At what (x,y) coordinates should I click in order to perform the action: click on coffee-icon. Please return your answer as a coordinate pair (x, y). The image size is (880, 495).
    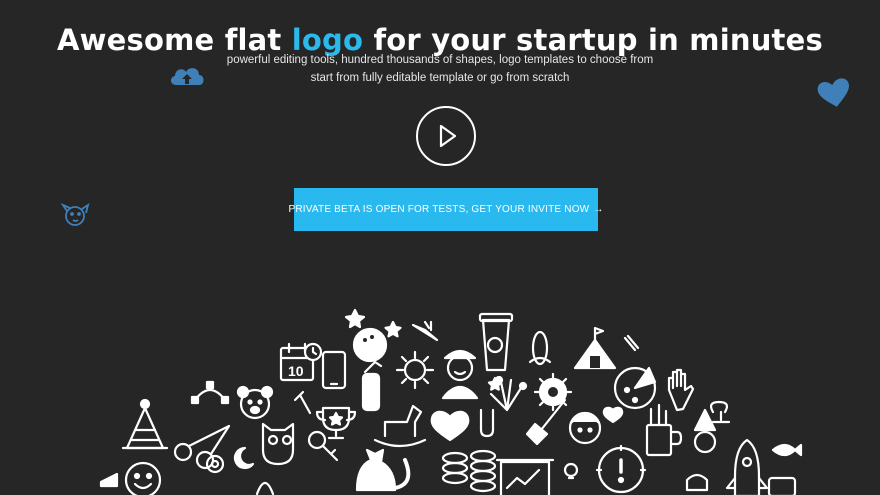
    Looking at the image, I should click on (697, 482).